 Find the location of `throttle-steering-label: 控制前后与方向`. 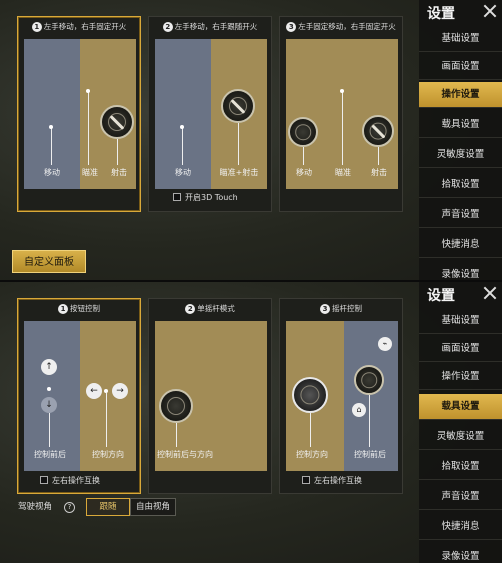

throttle-steering-label: 控制前后与方向 is located at coordinates (185, 454).